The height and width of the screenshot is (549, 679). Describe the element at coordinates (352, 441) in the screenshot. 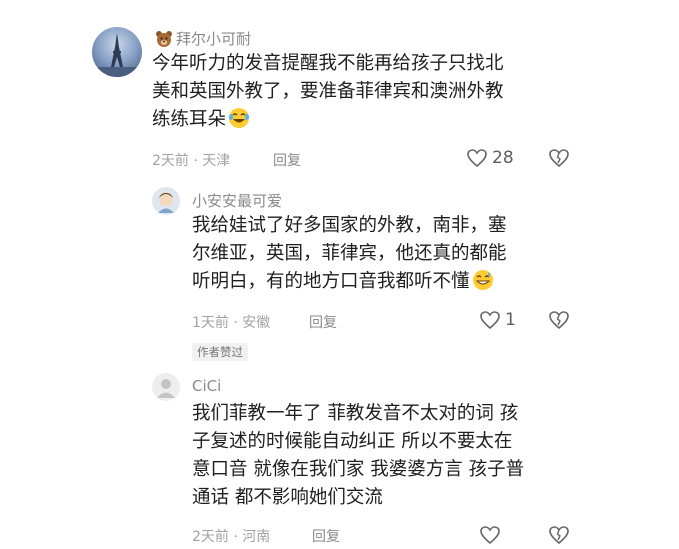

I see `comment-line: 子复述的时候能自动纠正 所以不要太在` at that location.